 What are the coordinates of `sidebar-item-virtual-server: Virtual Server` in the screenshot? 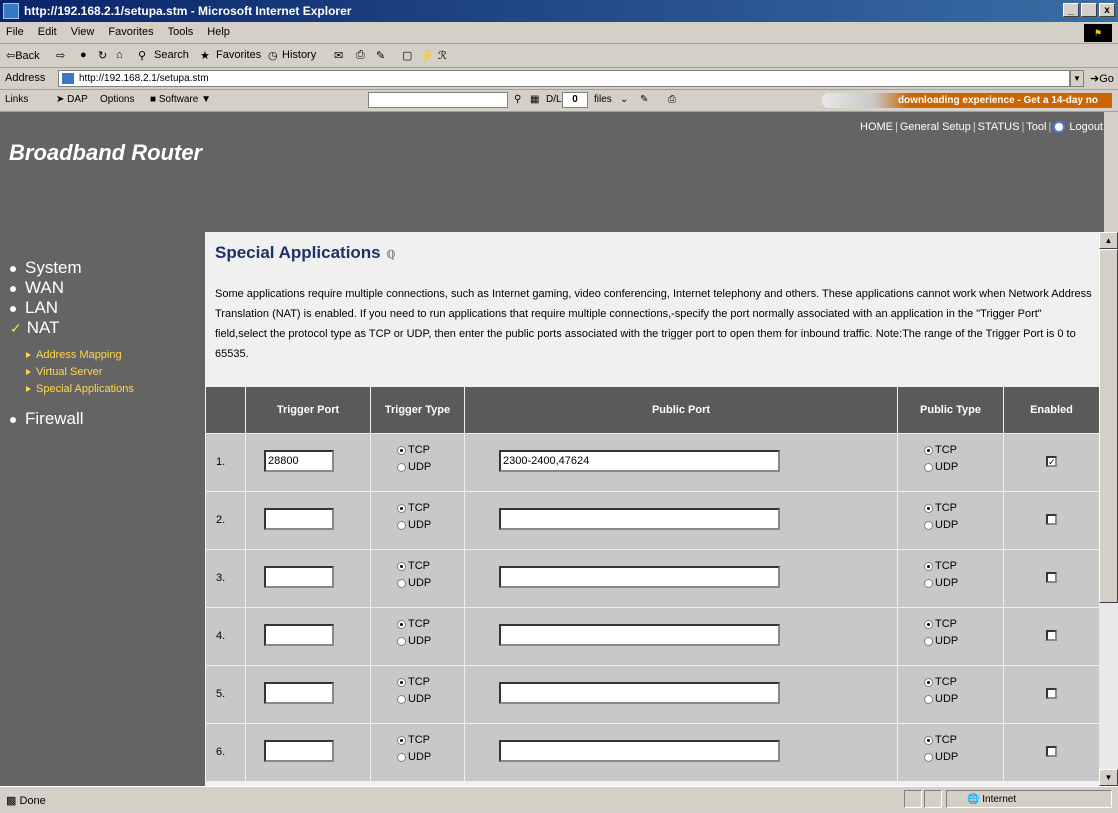 It's located at (64, 372).